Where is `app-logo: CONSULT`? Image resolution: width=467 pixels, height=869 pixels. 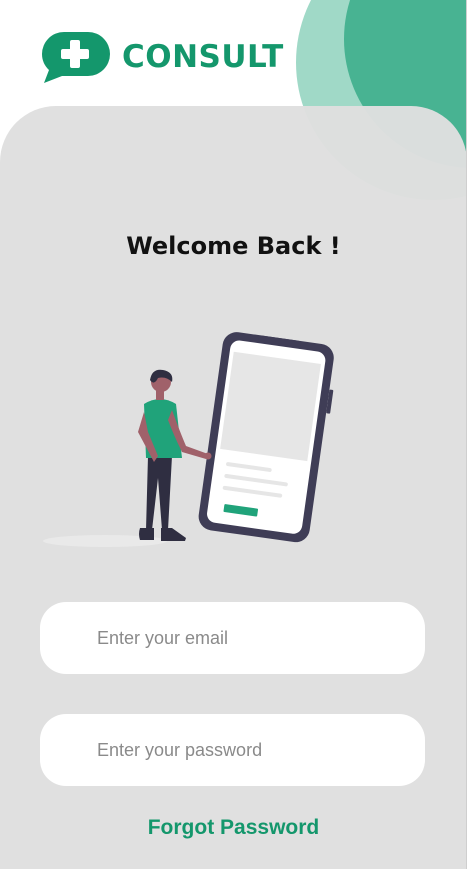 app-logo: CONSULT is located at coordinates (162, 57).